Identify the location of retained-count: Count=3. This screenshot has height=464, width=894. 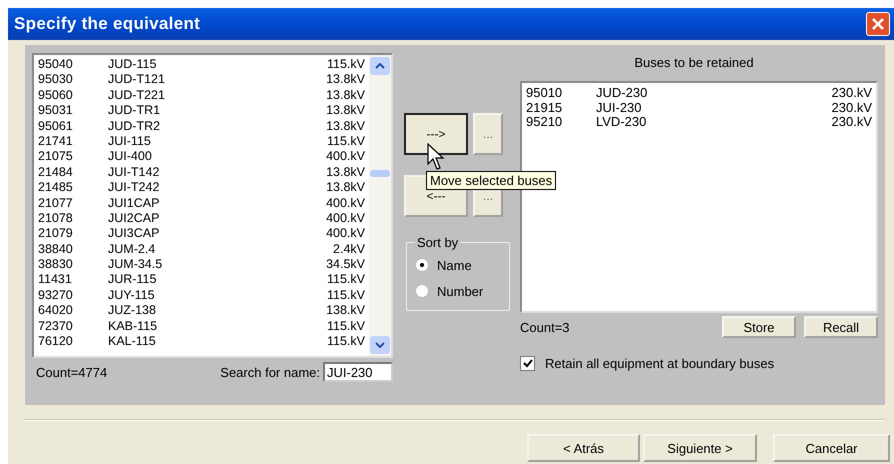
(545, 327).